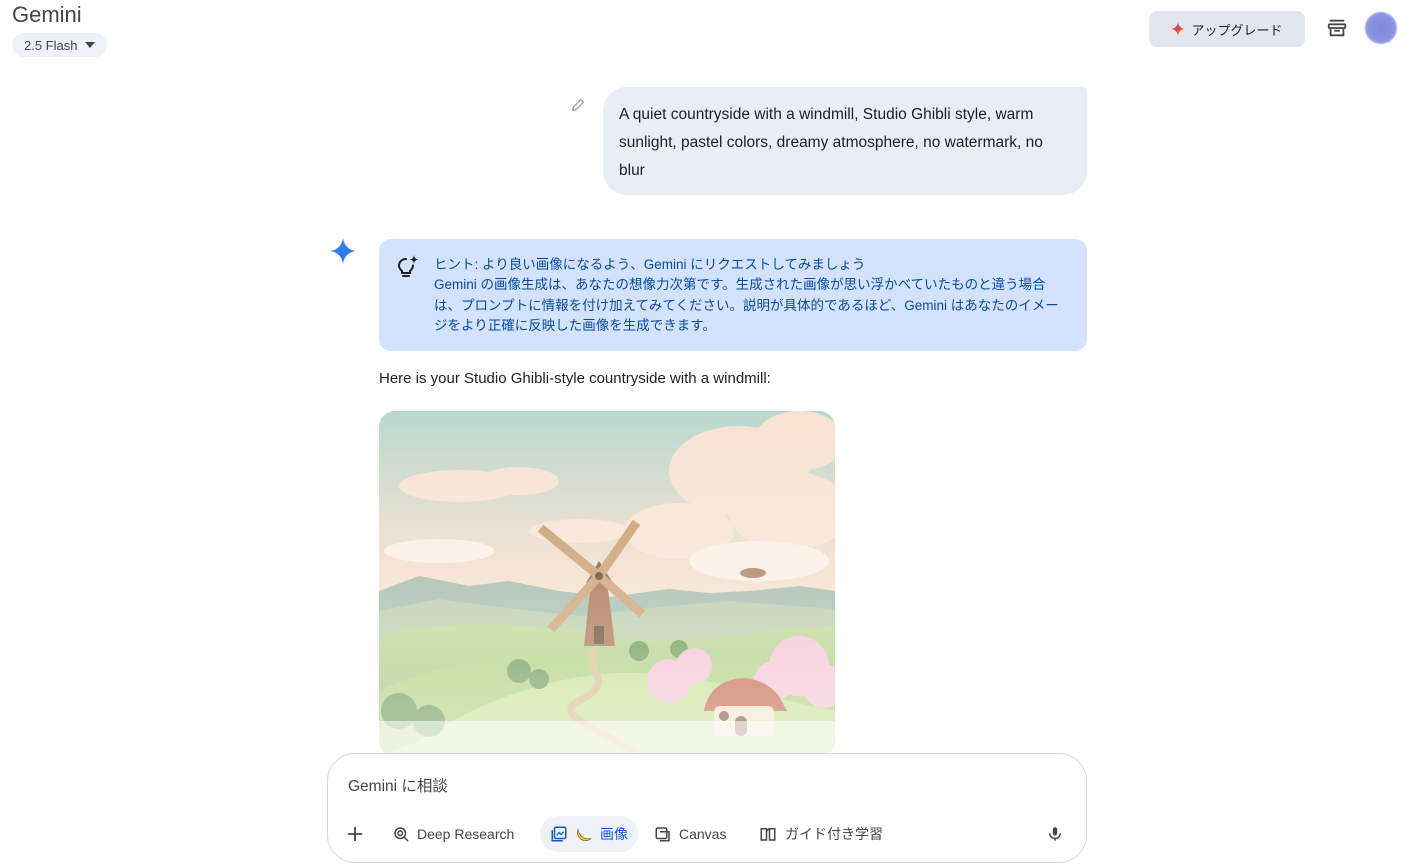  What do you see at coordinates (401, 834) in the screenshot?
I see `deep-research-icon` at bounding box center [401, 834].